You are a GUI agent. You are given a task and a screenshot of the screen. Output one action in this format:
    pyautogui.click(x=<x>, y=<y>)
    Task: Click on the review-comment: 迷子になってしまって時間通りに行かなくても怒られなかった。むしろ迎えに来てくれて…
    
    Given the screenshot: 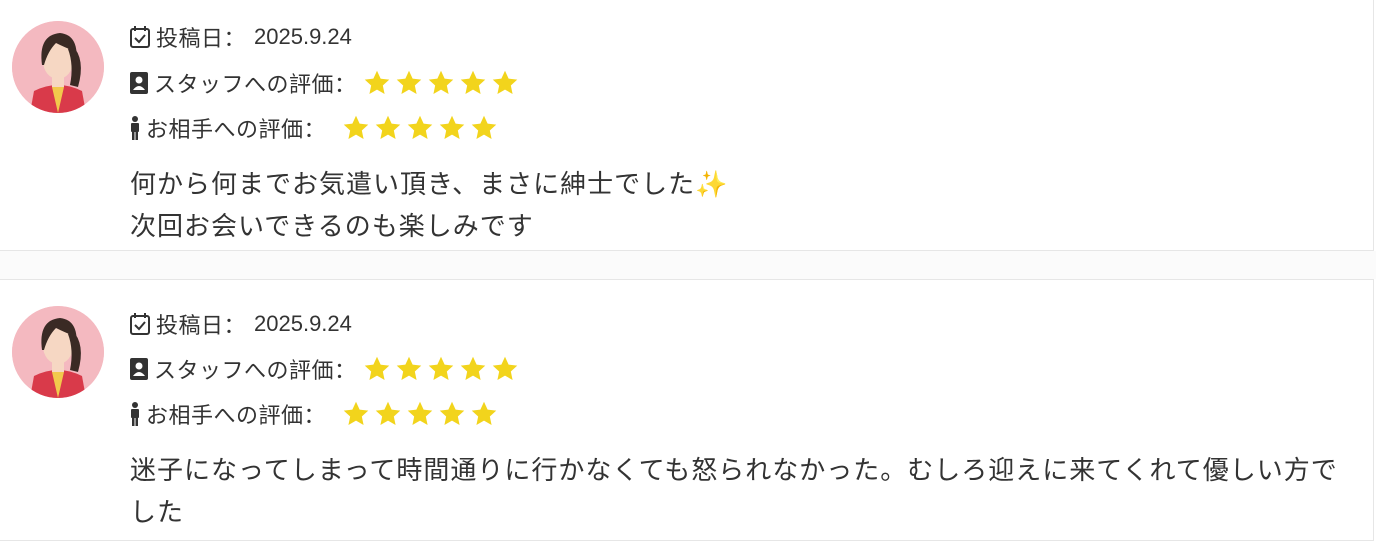 What is the action you would take?
    pyautogui.click(x=734, y=492)
    